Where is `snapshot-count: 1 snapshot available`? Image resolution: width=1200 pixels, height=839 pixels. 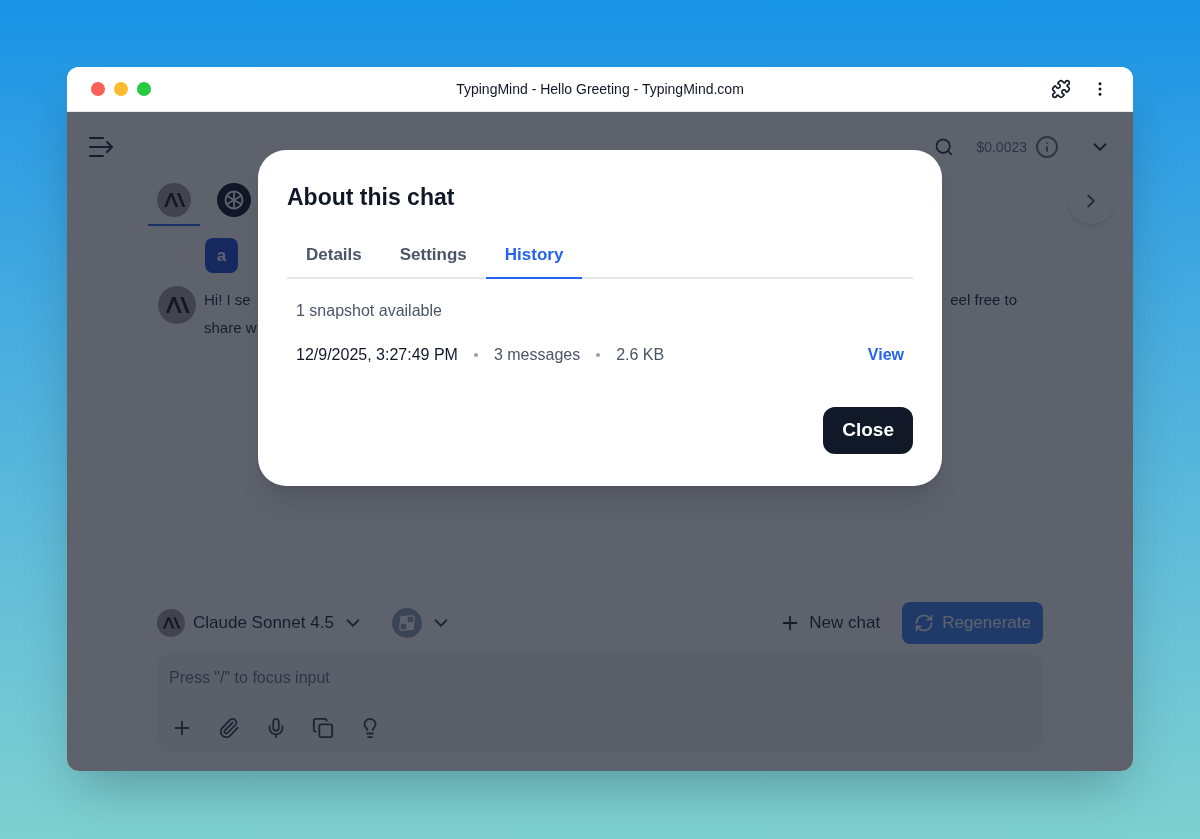
snapshot-count: 1 snapshot available is located at coordinates (369, 310).